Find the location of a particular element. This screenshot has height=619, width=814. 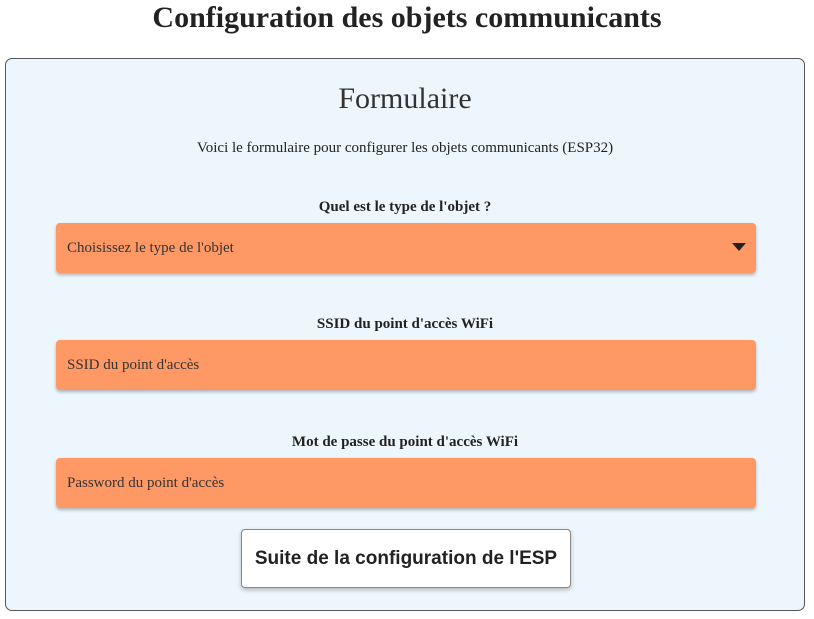

password-input is located at coordinates (406, 483).